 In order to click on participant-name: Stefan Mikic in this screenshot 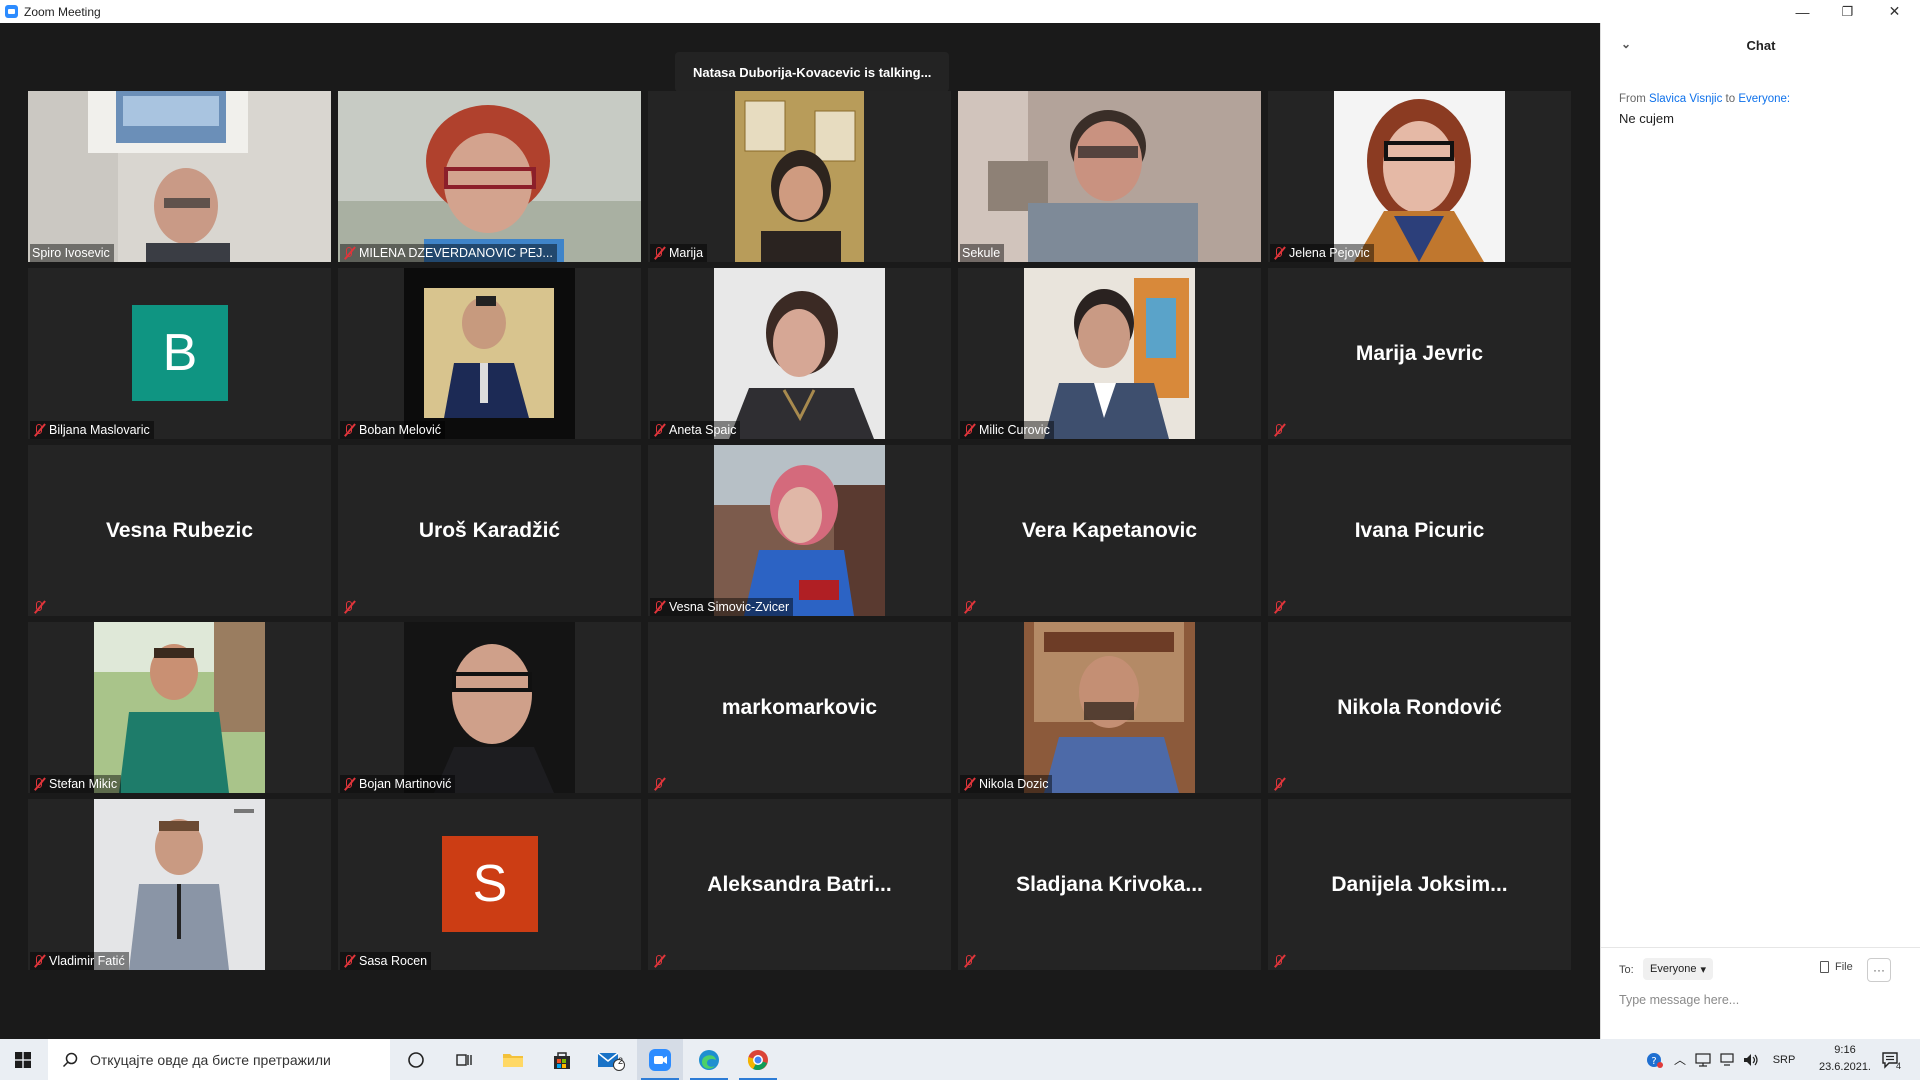, I will do `click(83, 784)`.